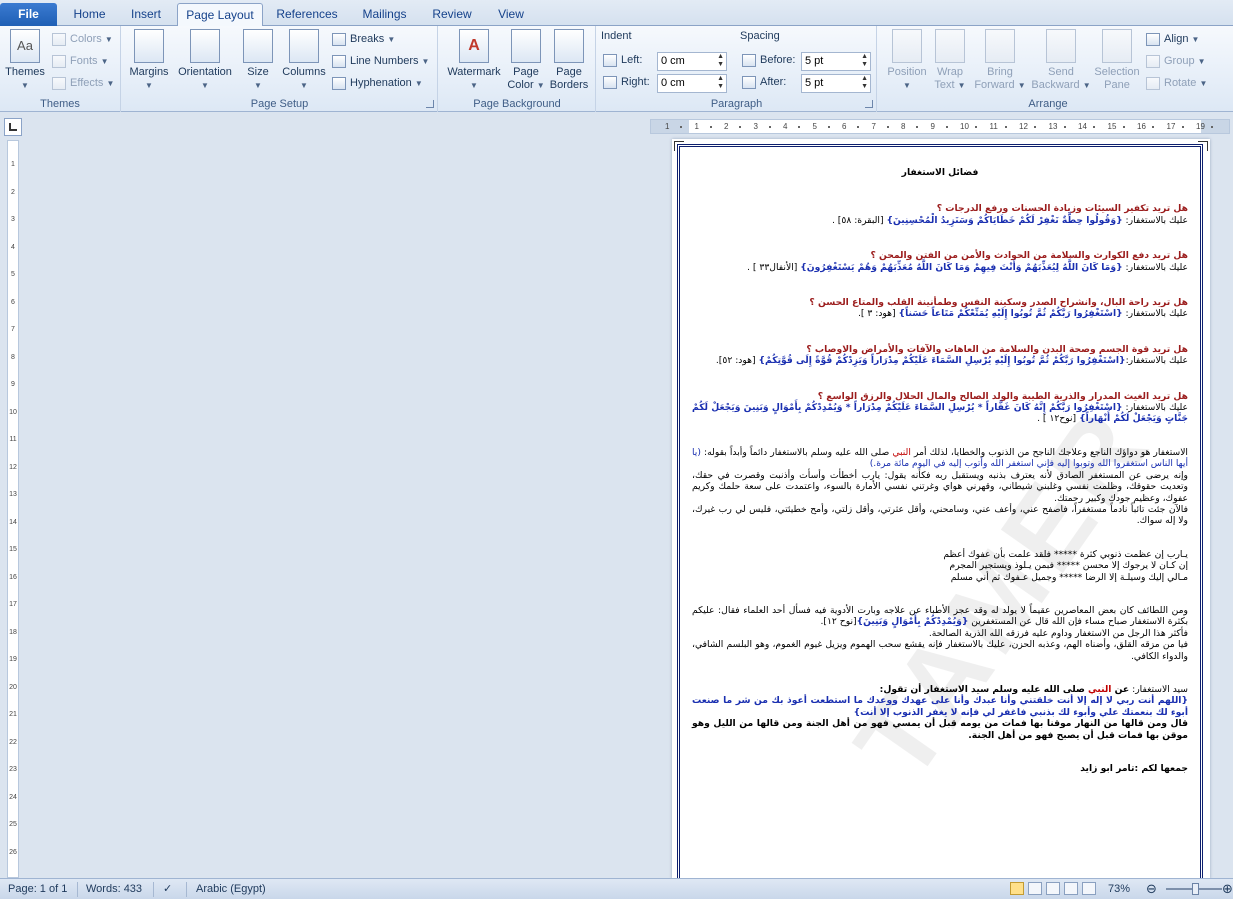 The height and width of the screenshot is (899, 1233). Describe the element at coordinates (526, 60) in the screenshot. I see `page-color-button: Page Color ▼` at that location.